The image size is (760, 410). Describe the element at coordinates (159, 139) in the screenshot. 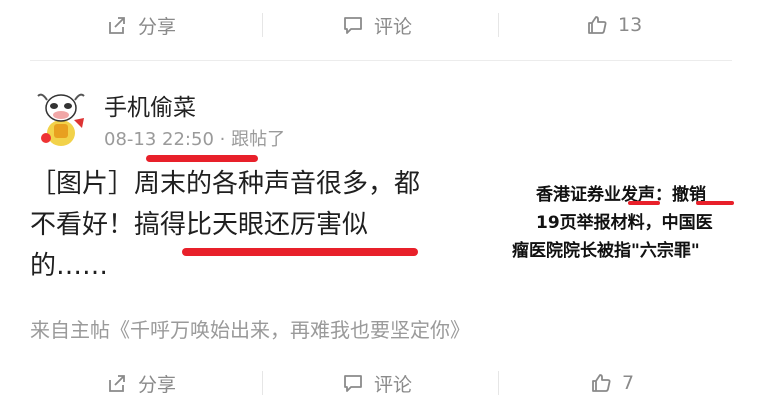

I see `timestamp: 08-13 22:50` at that location.